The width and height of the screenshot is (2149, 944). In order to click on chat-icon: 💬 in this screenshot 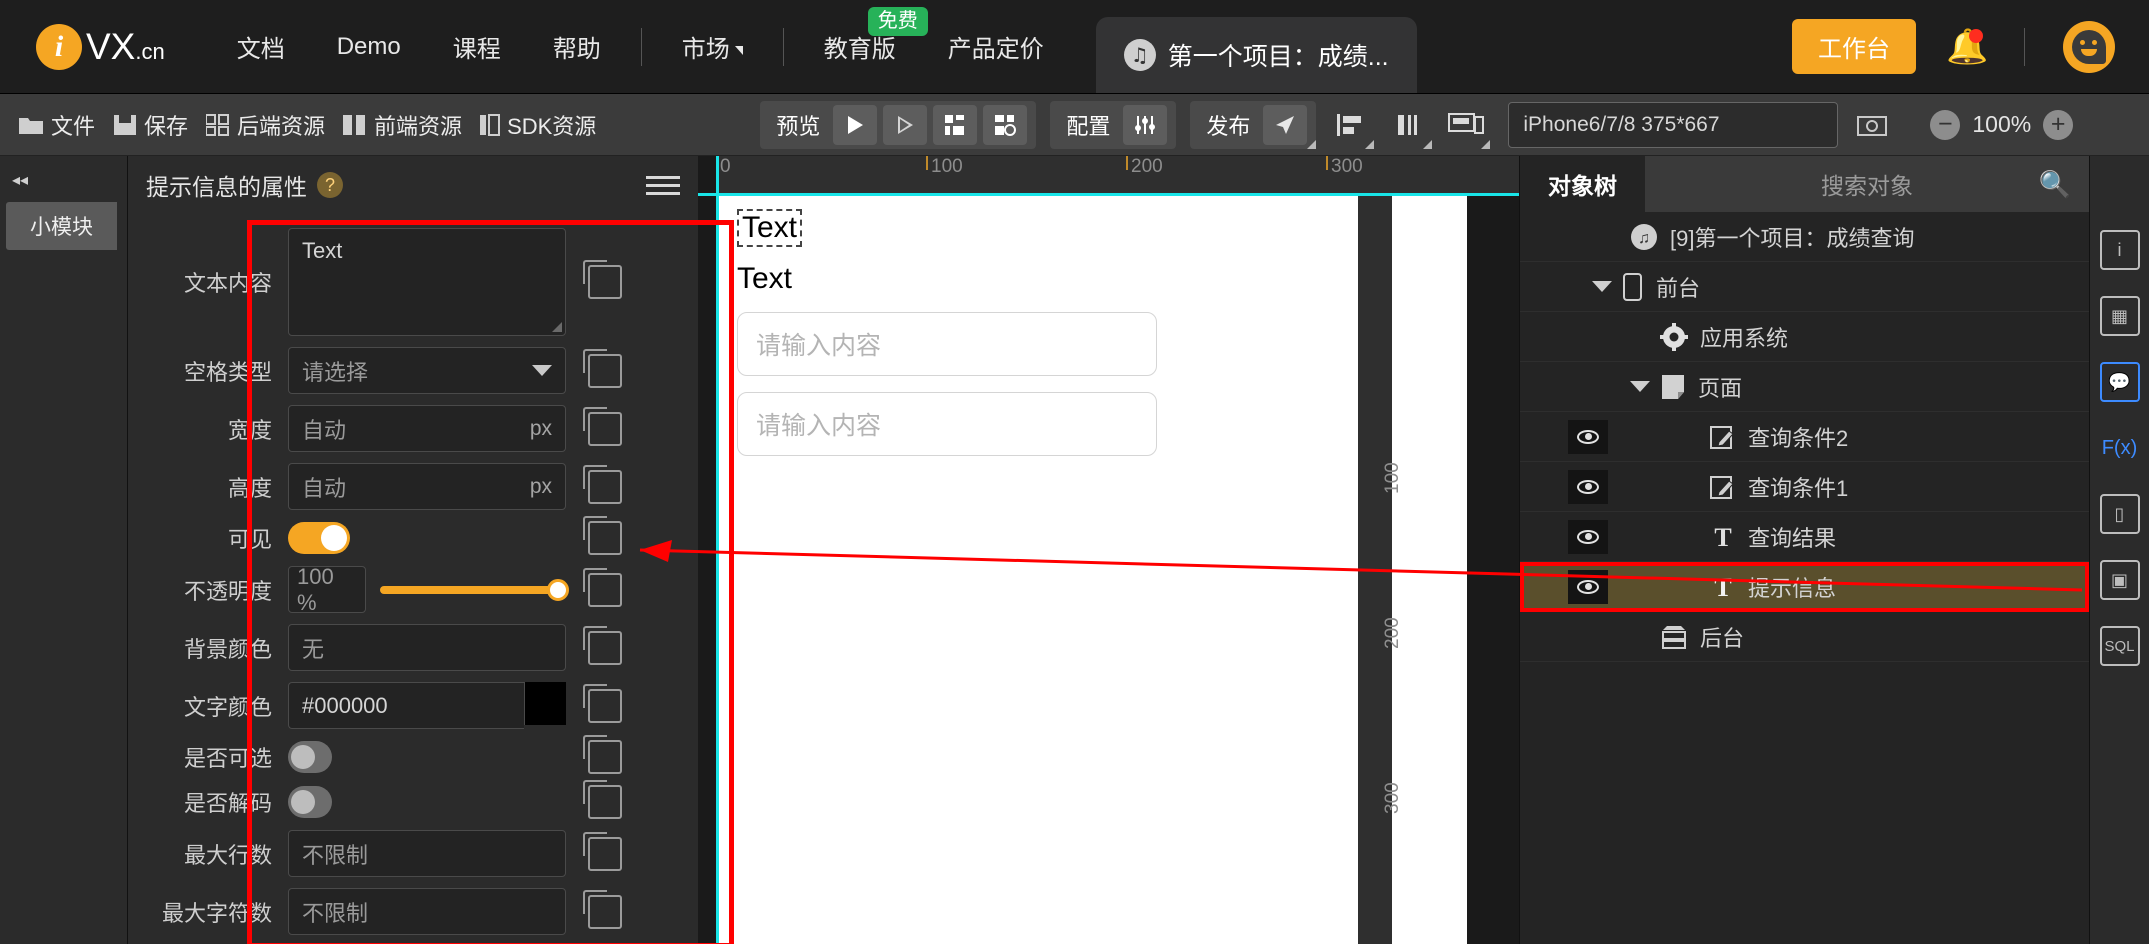, I will do `click(2119, 382)`.